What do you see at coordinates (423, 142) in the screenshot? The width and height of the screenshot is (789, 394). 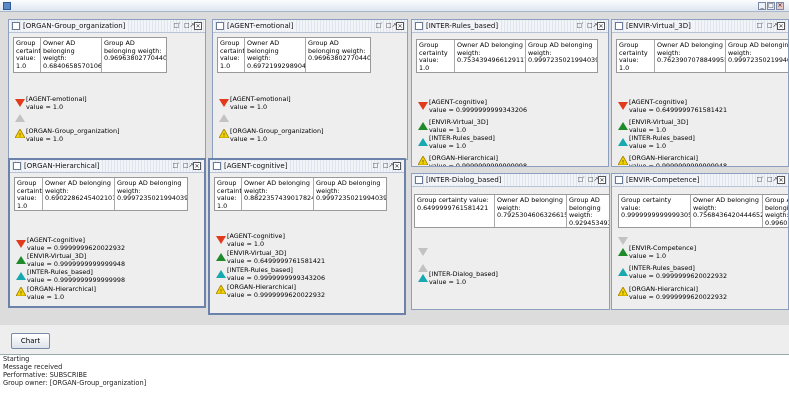 I see `triangle-up-cyan-icon` at bounding box center [423, 142].